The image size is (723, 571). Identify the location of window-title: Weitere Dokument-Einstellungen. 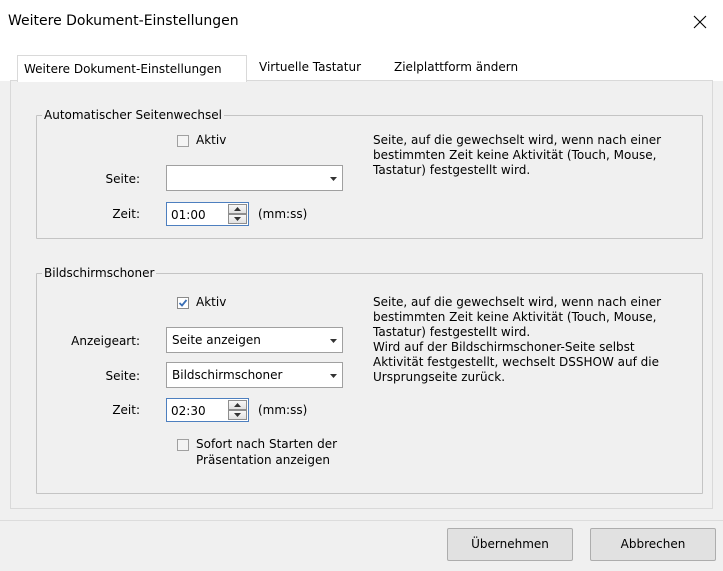
(123, 21).